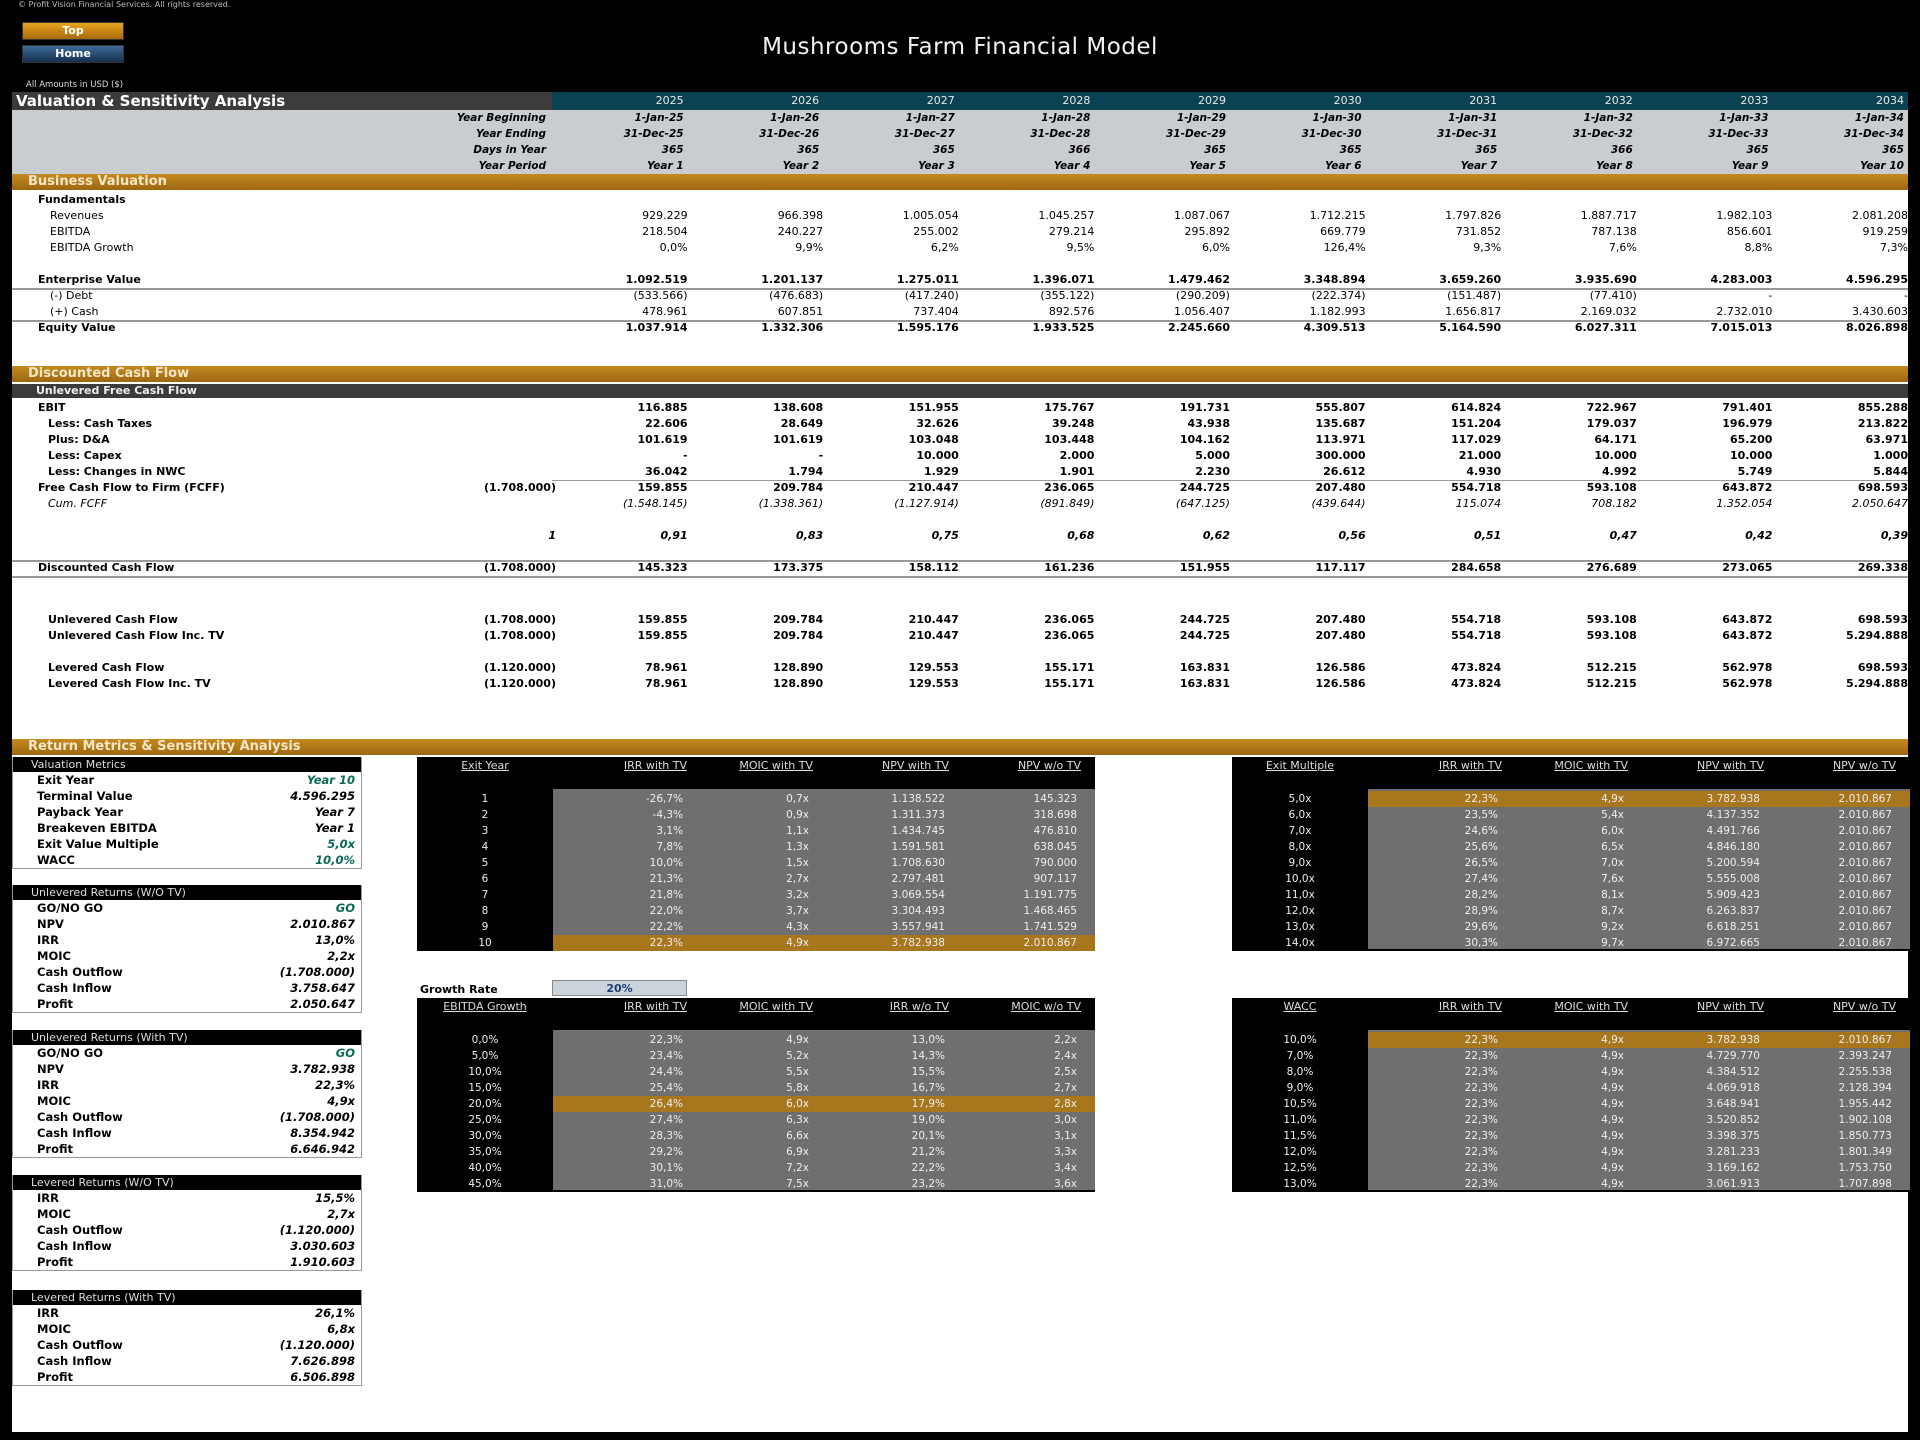 This screenshot has height=1440, width=1920. I want to click on cell-value: 698.593, so click(1882, 619).